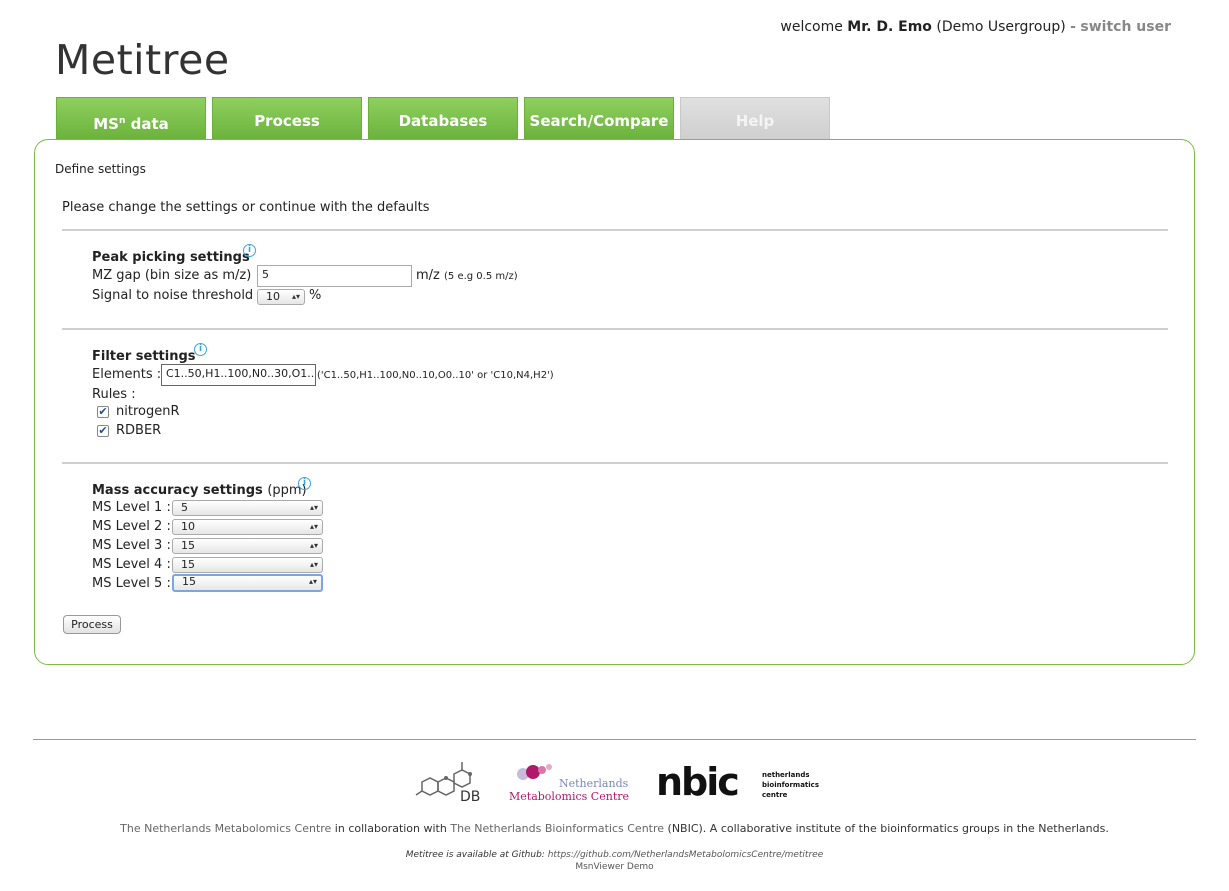  I want to click on tab-help: Help, so click(755, 118).